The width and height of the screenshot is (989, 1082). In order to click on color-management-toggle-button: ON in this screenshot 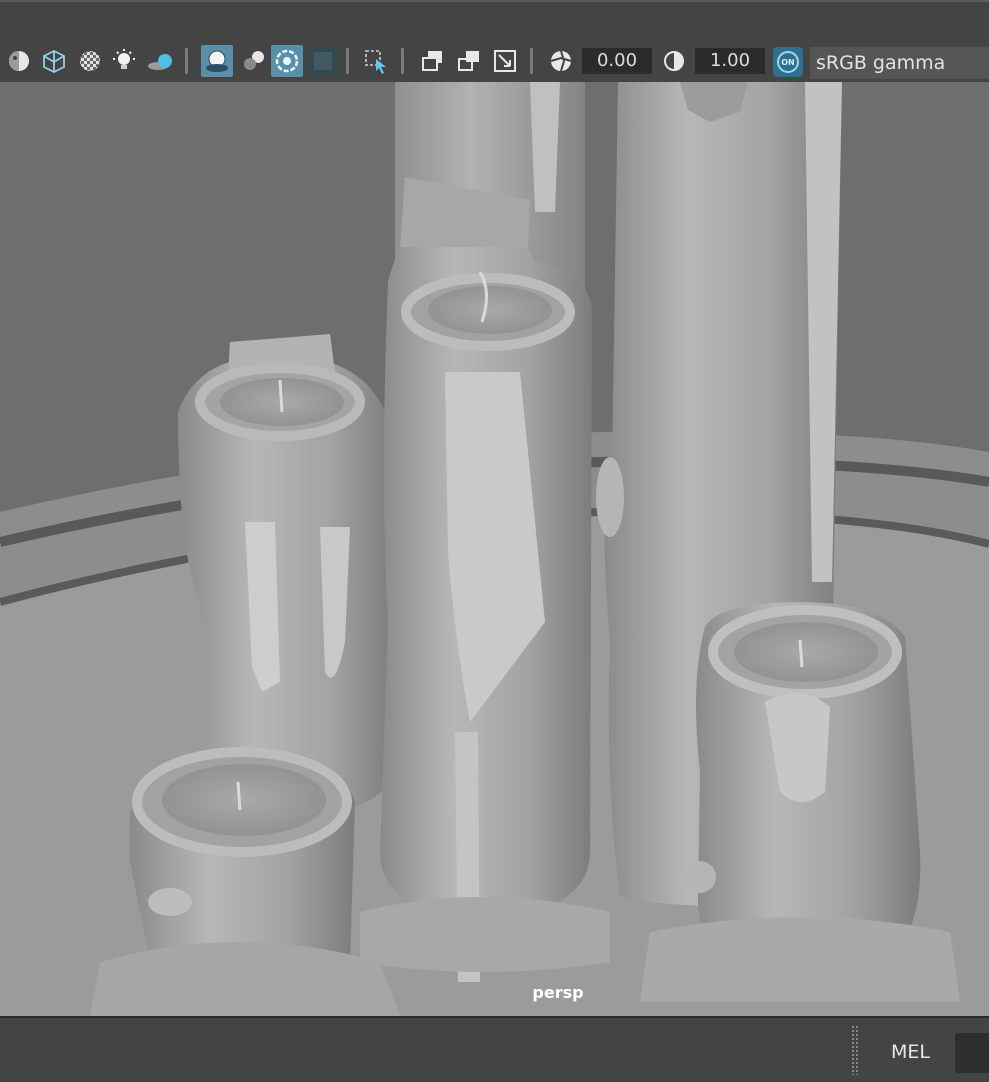, I will do `click(788, 62)`.